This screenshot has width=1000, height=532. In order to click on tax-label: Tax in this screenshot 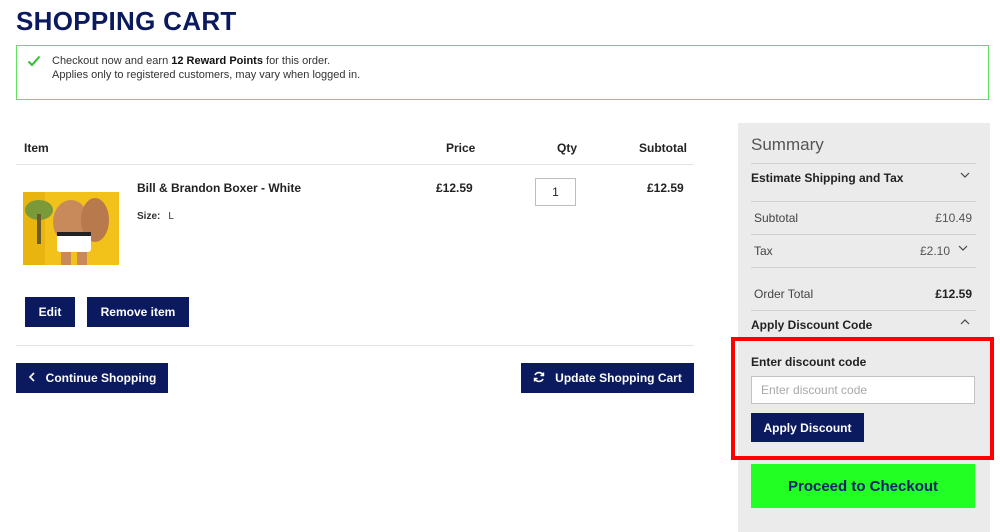, I will do `click(763, 251)`.